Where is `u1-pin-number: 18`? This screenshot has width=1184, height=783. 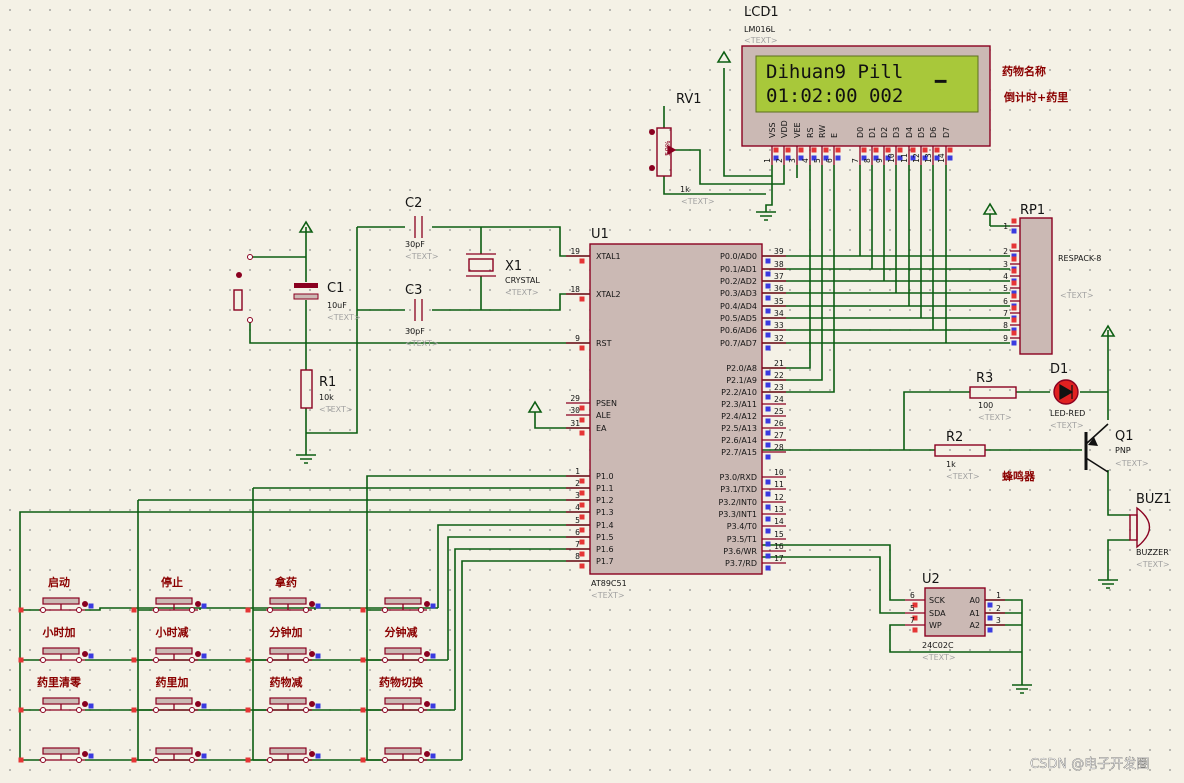
u1-pin-number: 18 is located at coordinates (575, 289).